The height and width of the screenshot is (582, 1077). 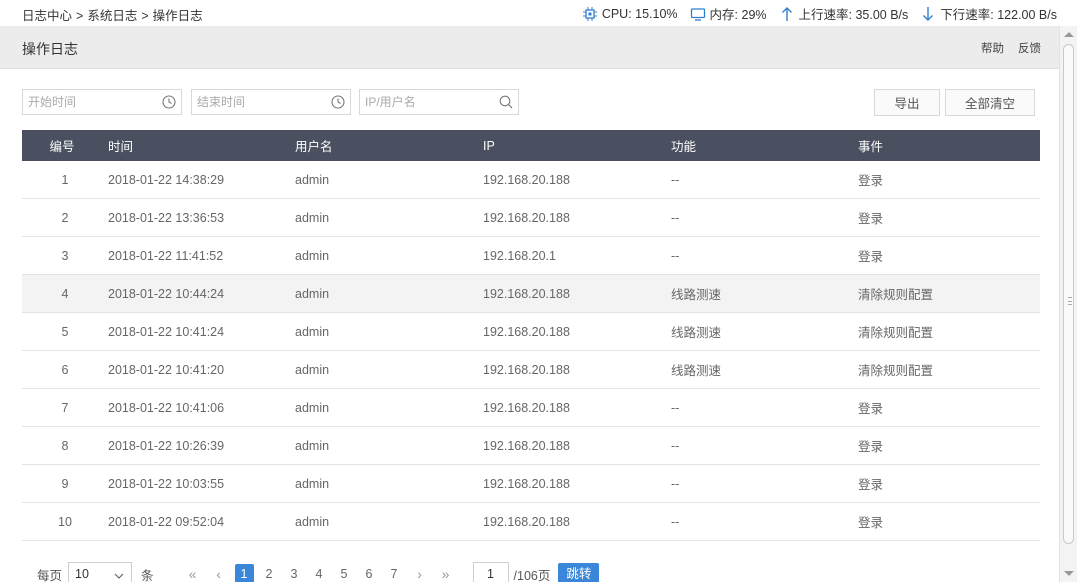 I want to click on cell-id: 8, so click(x=65, y=445).